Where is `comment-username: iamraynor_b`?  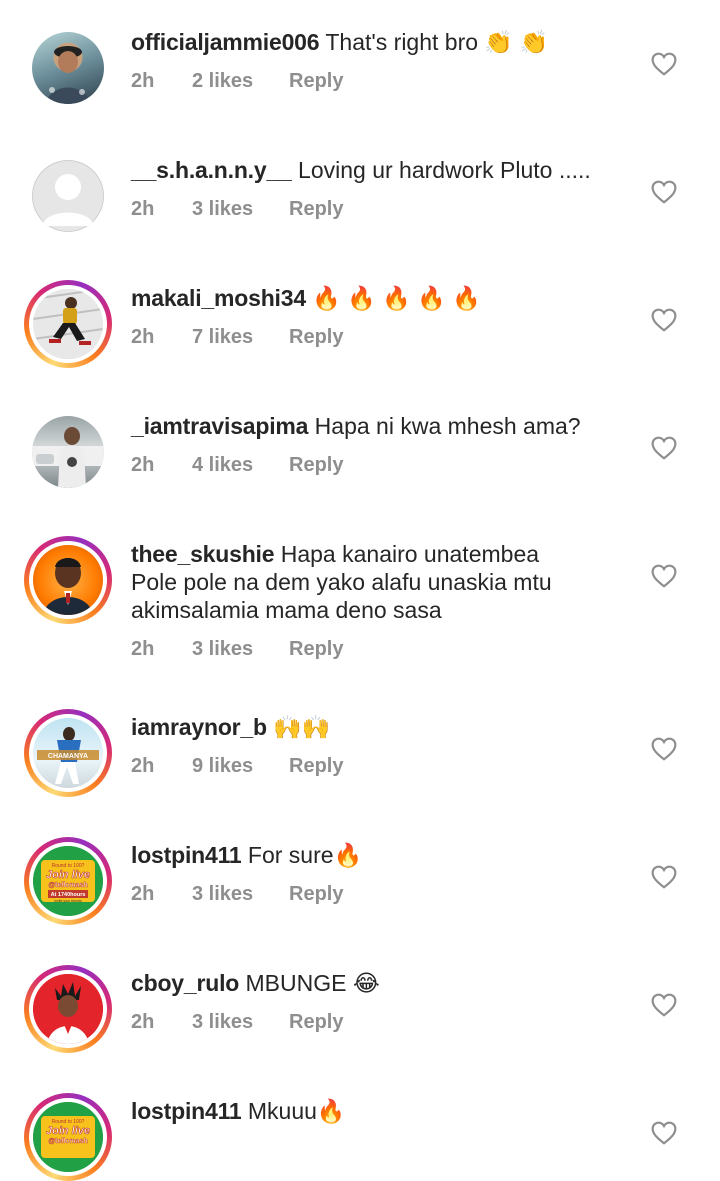 comment-username: iamraynor_b is located at coordinates (199, 727).